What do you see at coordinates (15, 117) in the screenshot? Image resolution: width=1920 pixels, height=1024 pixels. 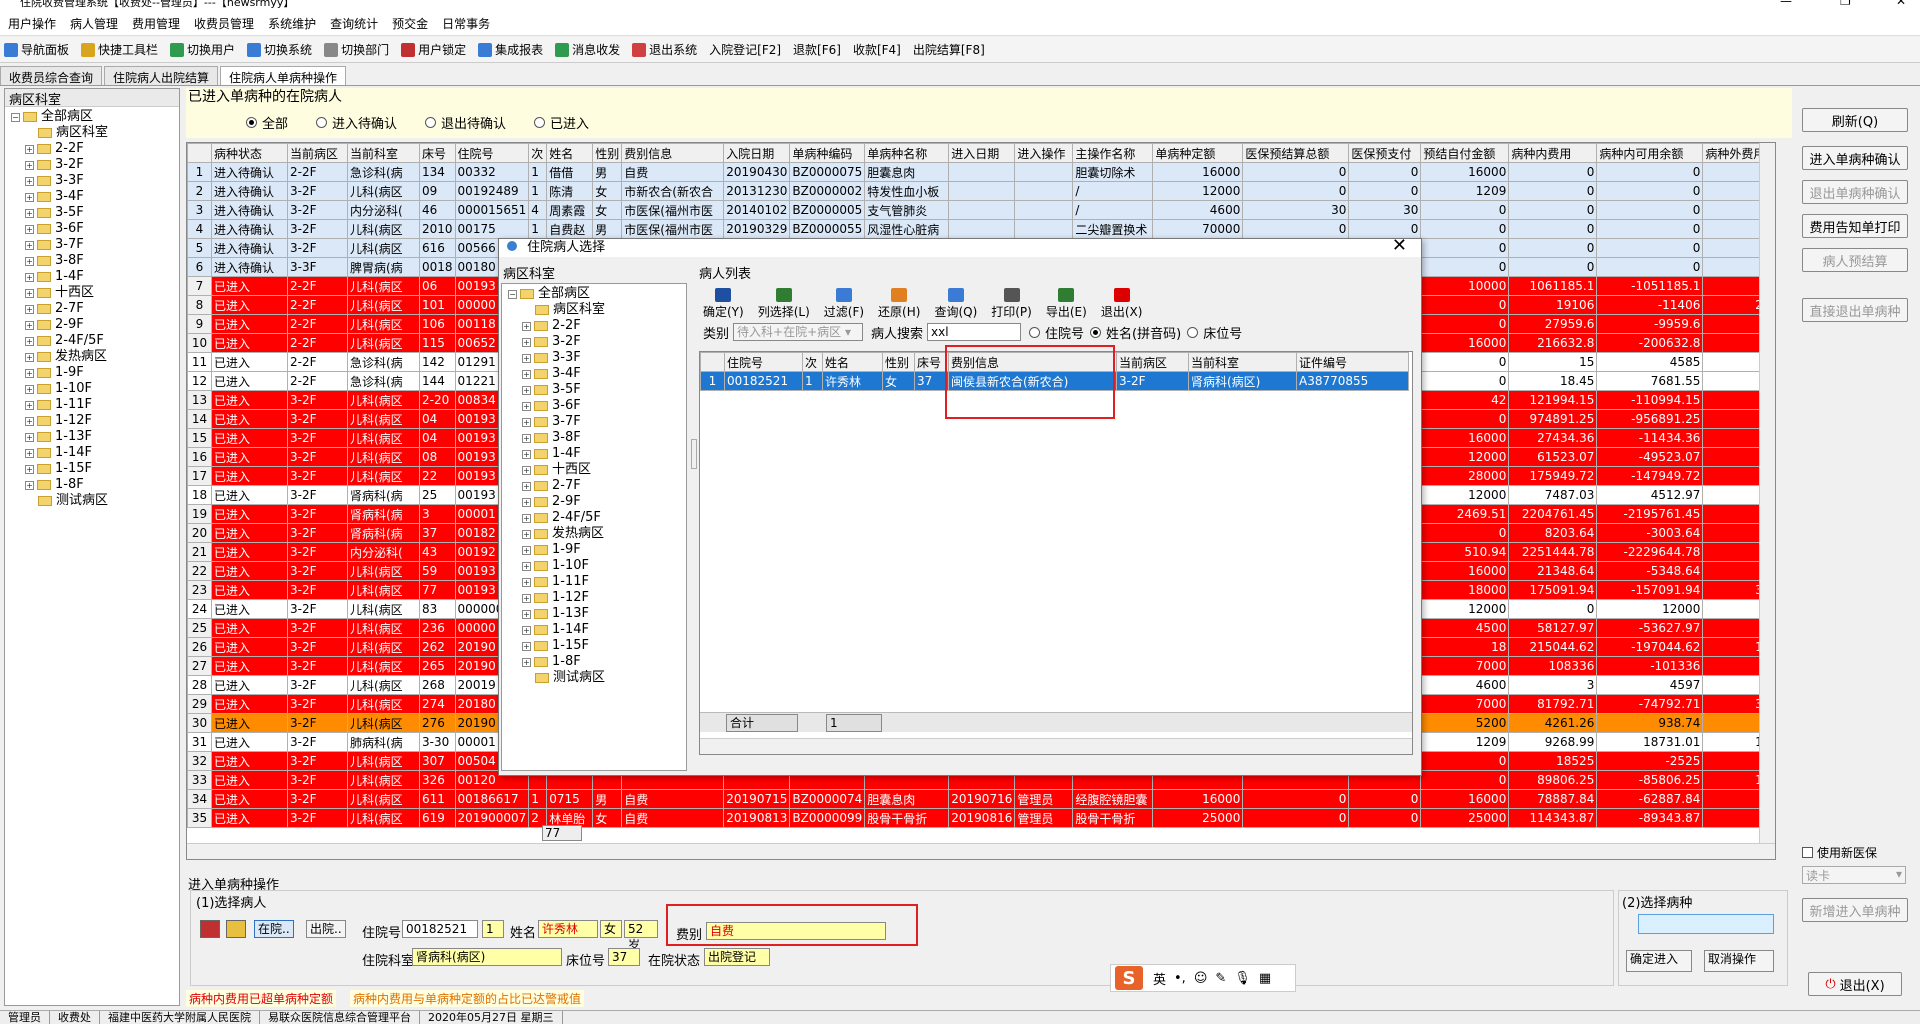 I see `collapse-icon: −` at bounding box center [15, 117].